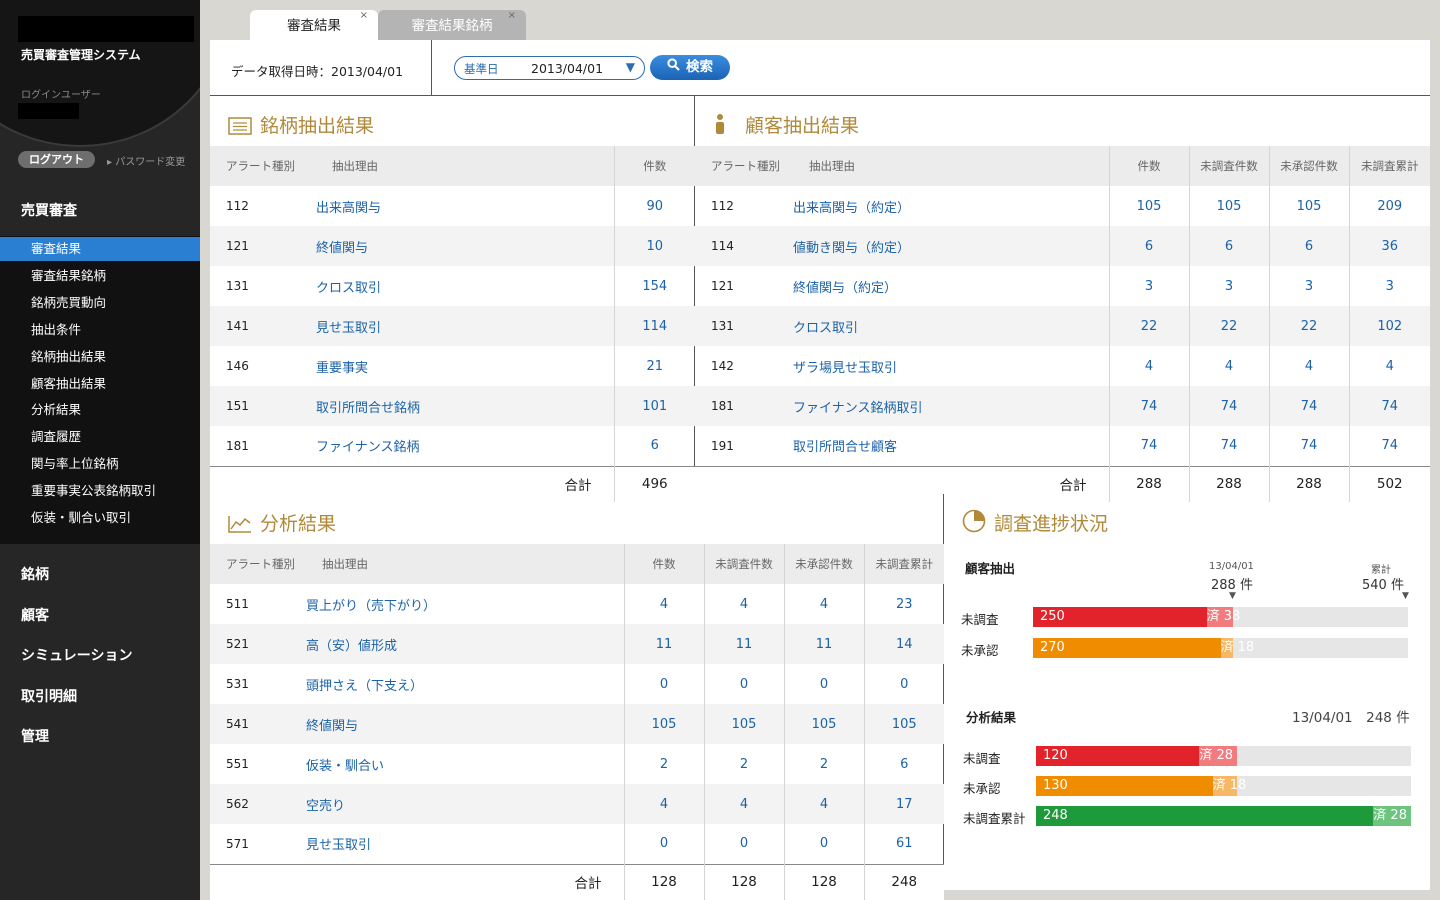 Image resolution: width=1440 pixels, height=900 pixels. Describe the element at coordinates (903, 644) in the screenshot. I see `count-cell: 14` at that location.